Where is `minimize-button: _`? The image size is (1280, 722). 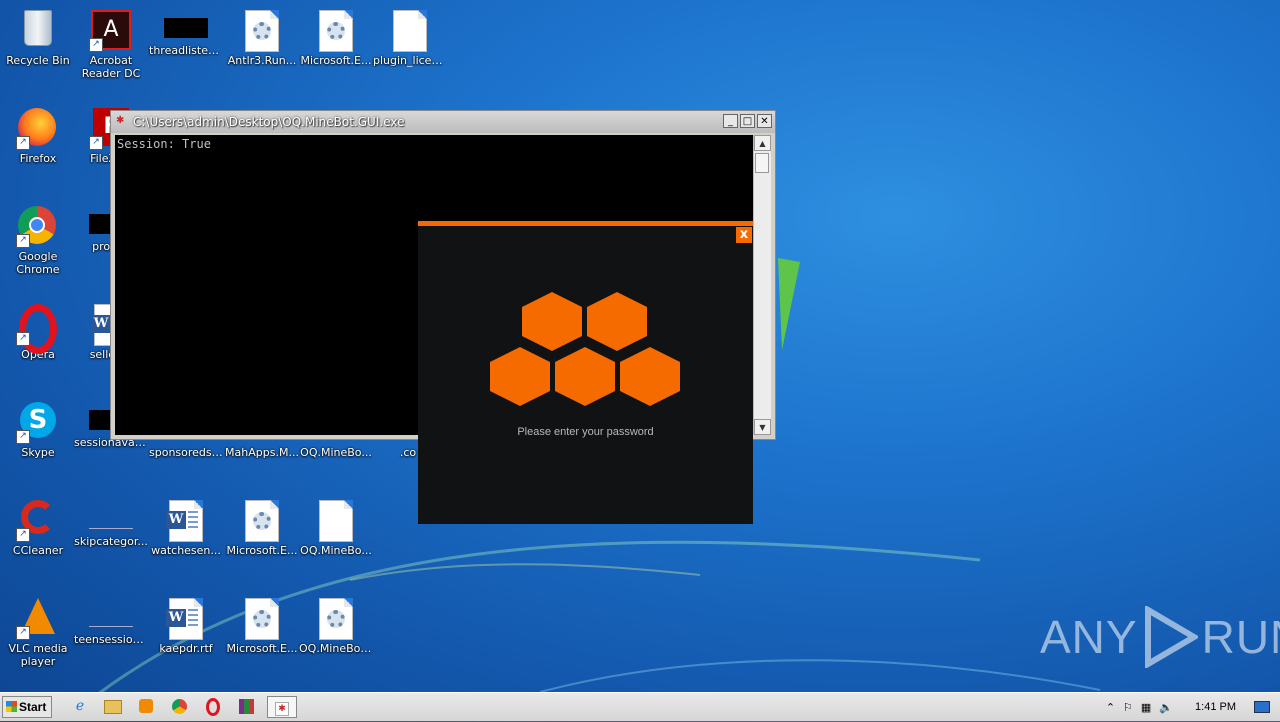
minimize-button: _ is located at coordinates (730, 121).